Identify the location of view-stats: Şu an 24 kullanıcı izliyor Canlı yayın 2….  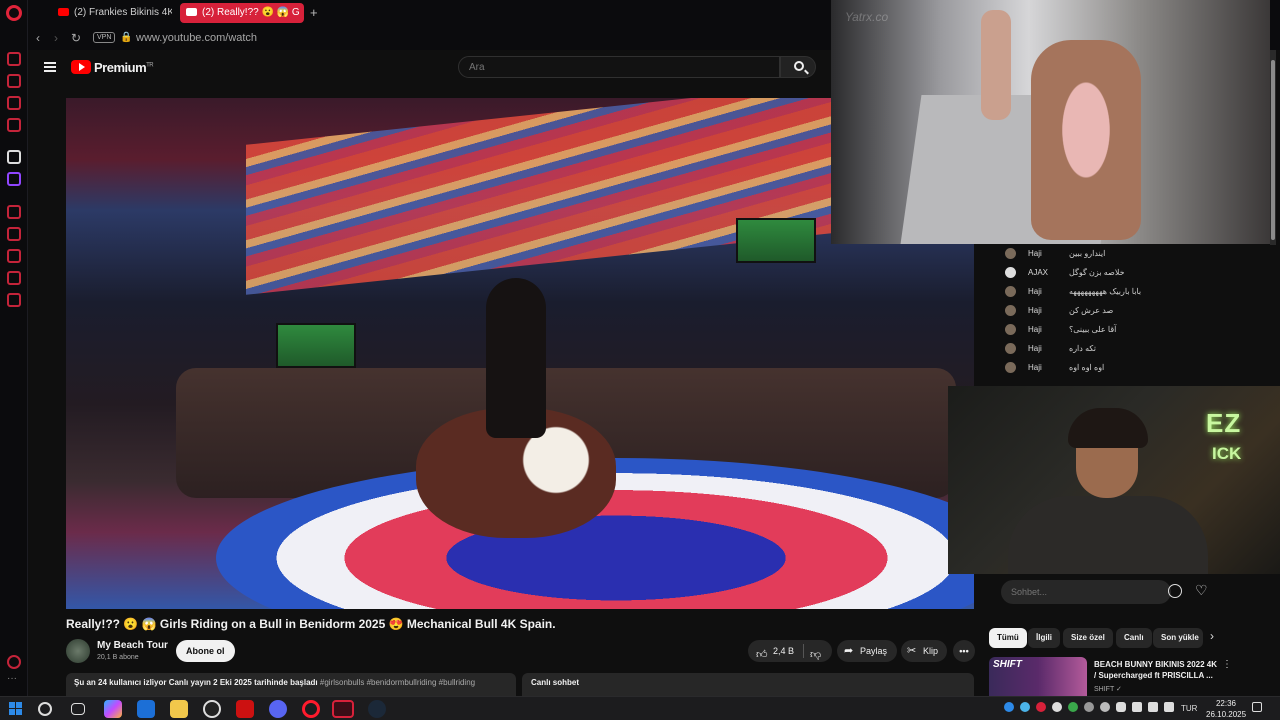
(196, 682).